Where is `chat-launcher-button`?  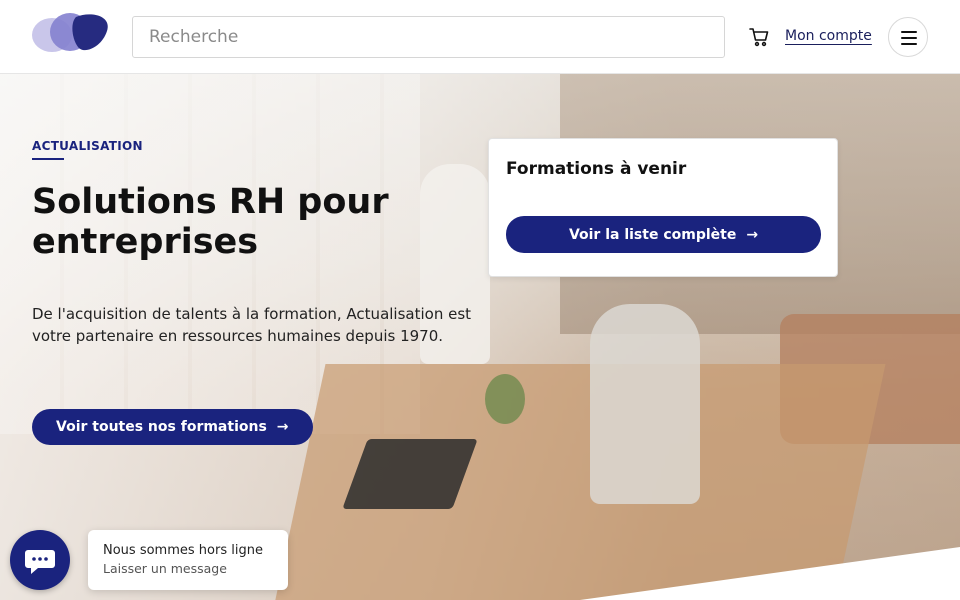
chat-launcher-button is located at coordinates (40, 560).